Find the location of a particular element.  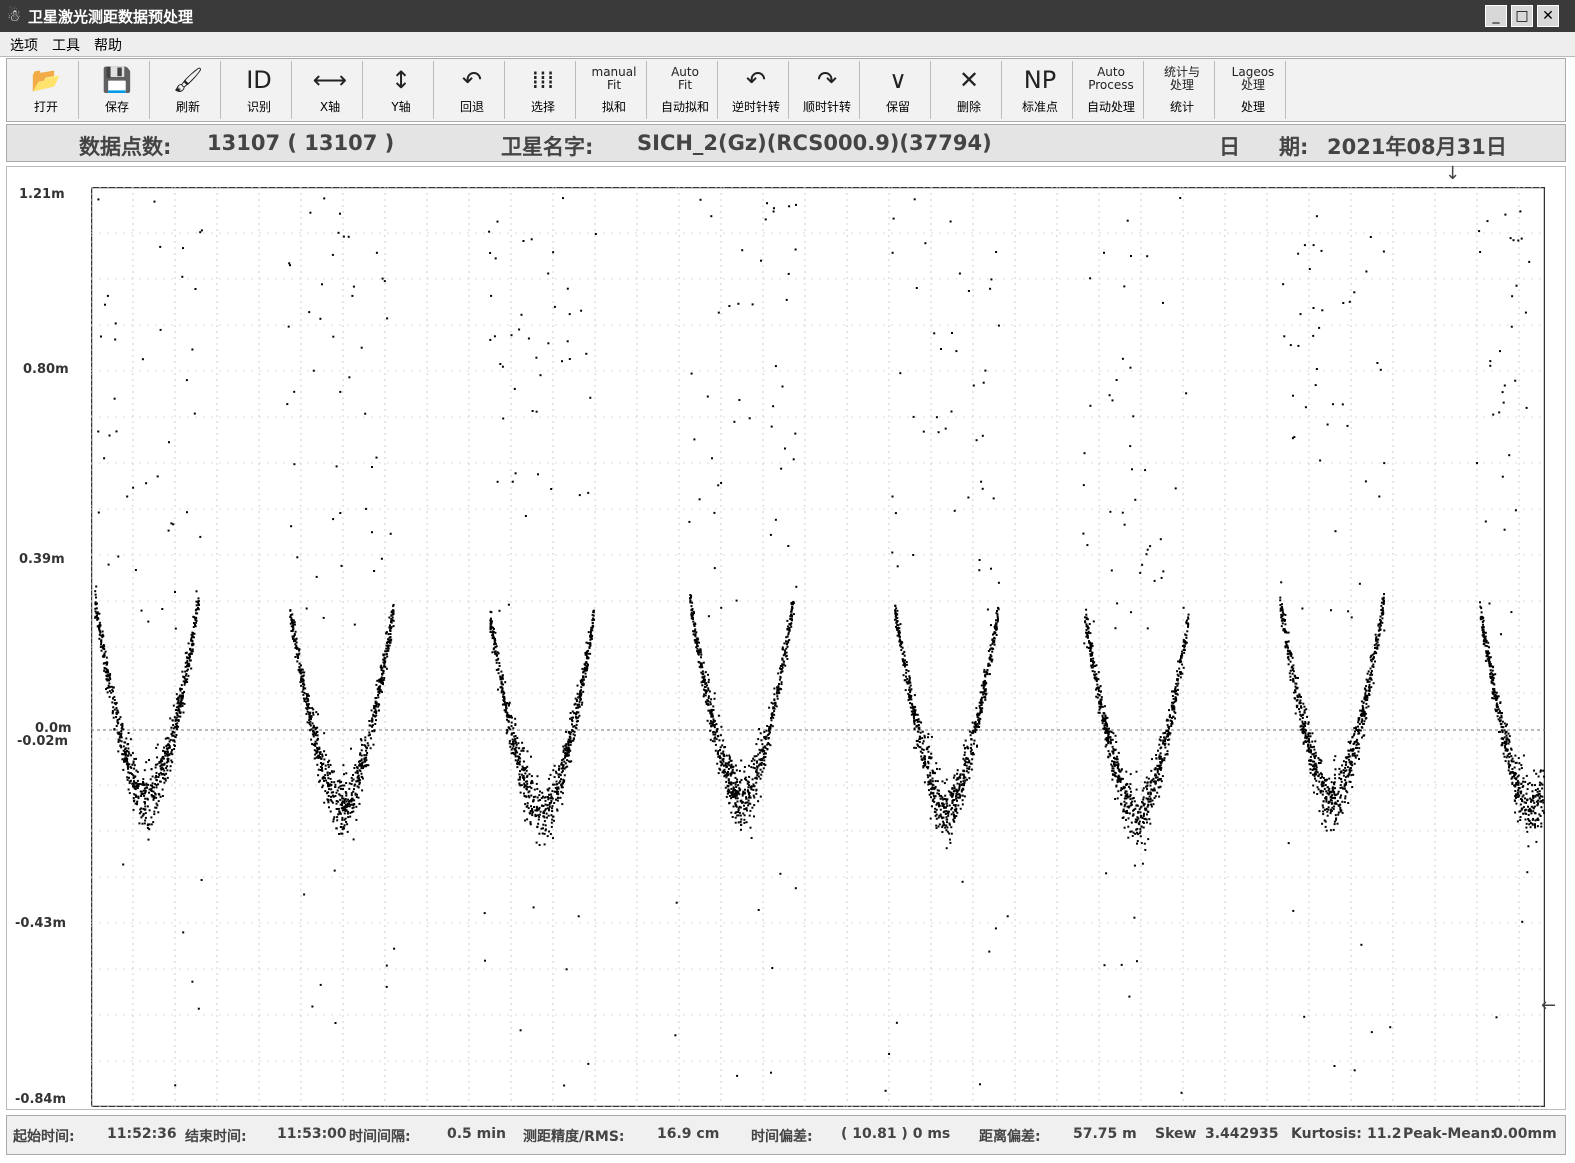

toolbar-button-np: NP 标准点 is located at coordinates (1040, 90).